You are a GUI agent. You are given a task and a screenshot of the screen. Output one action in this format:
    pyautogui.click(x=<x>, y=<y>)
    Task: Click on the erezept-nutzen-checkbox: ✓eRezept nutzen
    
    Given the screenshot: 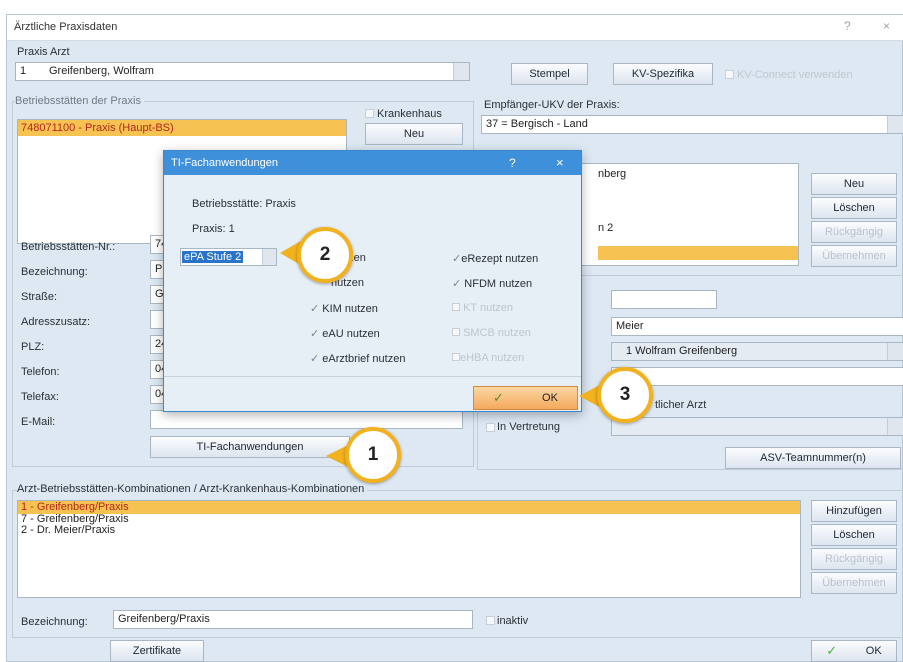 What is the action you would take?
    pyautogui.click(x=495, y=258)
    